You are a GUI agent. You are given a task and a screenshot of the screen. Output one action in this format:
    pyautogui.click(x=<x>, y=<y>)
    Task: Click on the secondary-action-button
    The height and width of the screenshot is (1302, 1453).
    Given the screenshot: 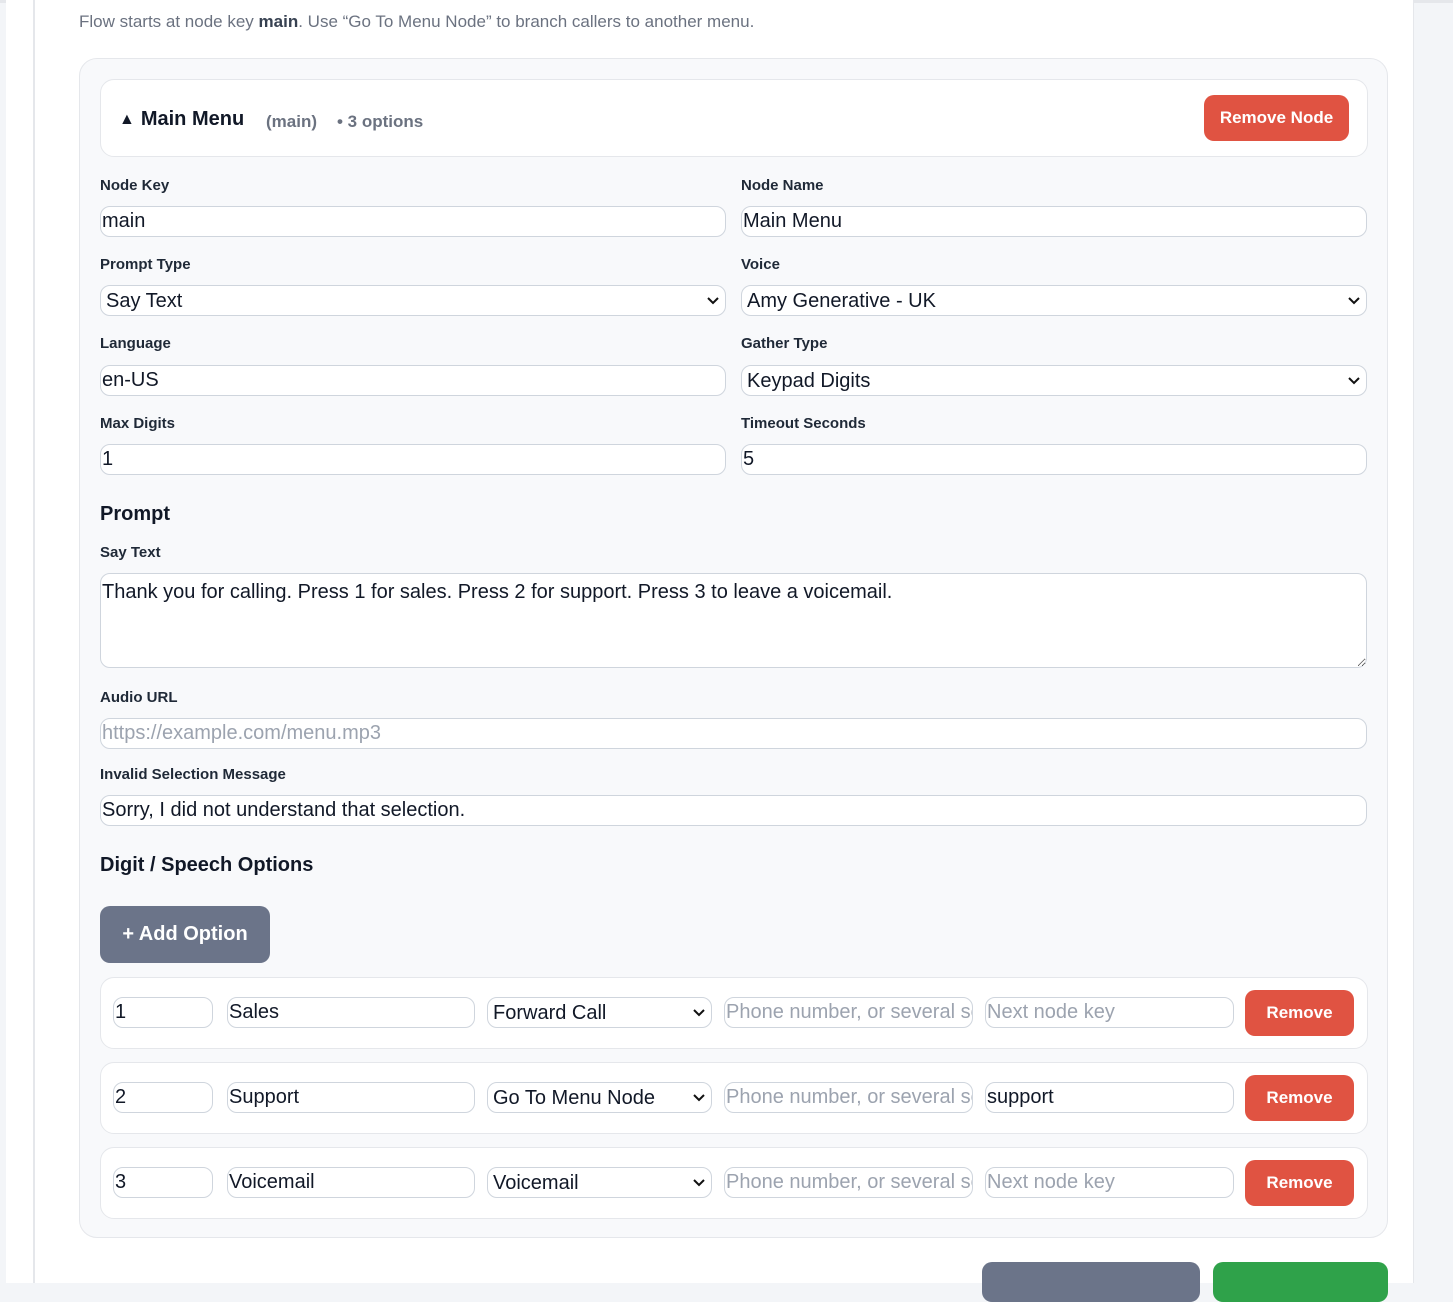 What is the action you would take?
    pyautogui.click(x=1091, y=1282)
    